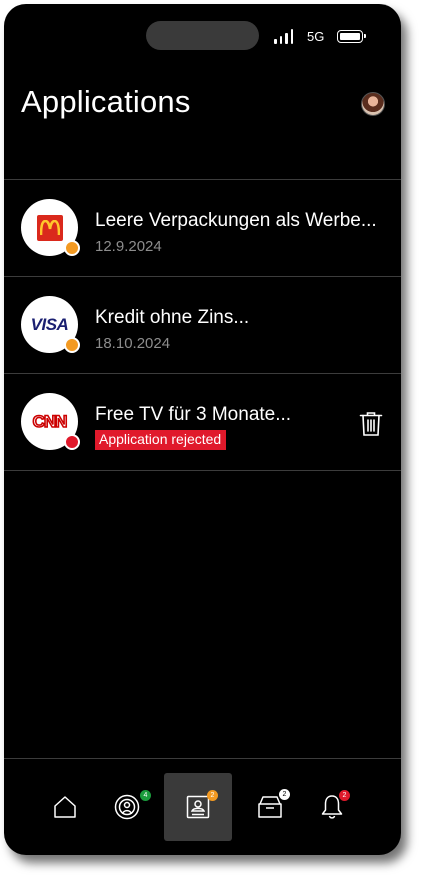 The width and height of the screenshot is (422, 875). What do you see at coordinates (316, 36) in the screenshot?
I see `network-label: 5G` at bounding box center [316, 36].